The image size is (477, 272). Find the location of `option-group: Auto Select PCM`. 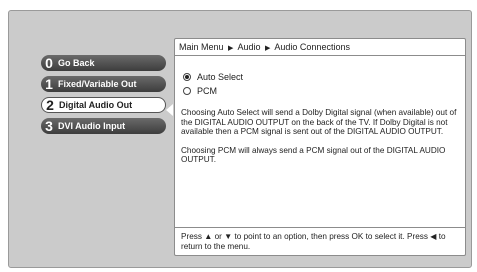

option-group: Auto Select PCM is located at coordinates (324, 84).